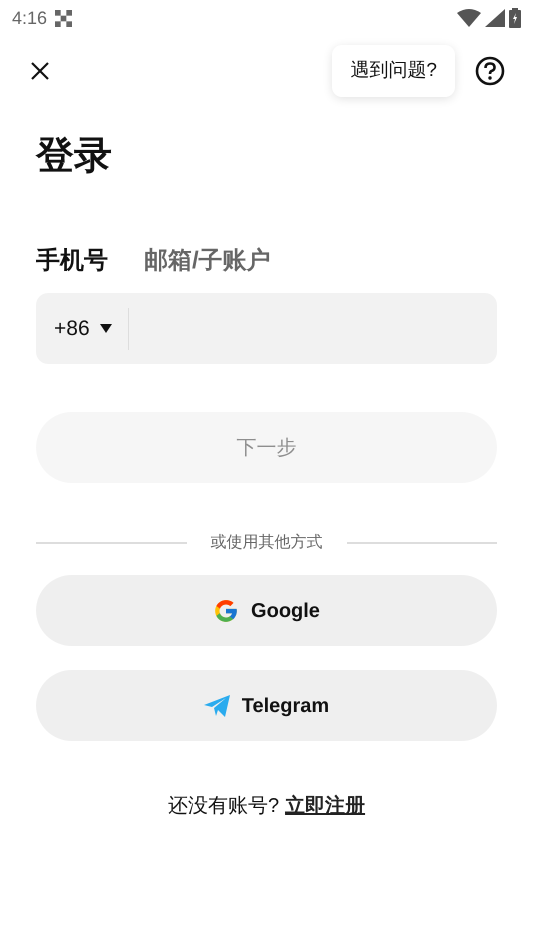  I want to click on register-link: 立即注册, so click(325, 806).